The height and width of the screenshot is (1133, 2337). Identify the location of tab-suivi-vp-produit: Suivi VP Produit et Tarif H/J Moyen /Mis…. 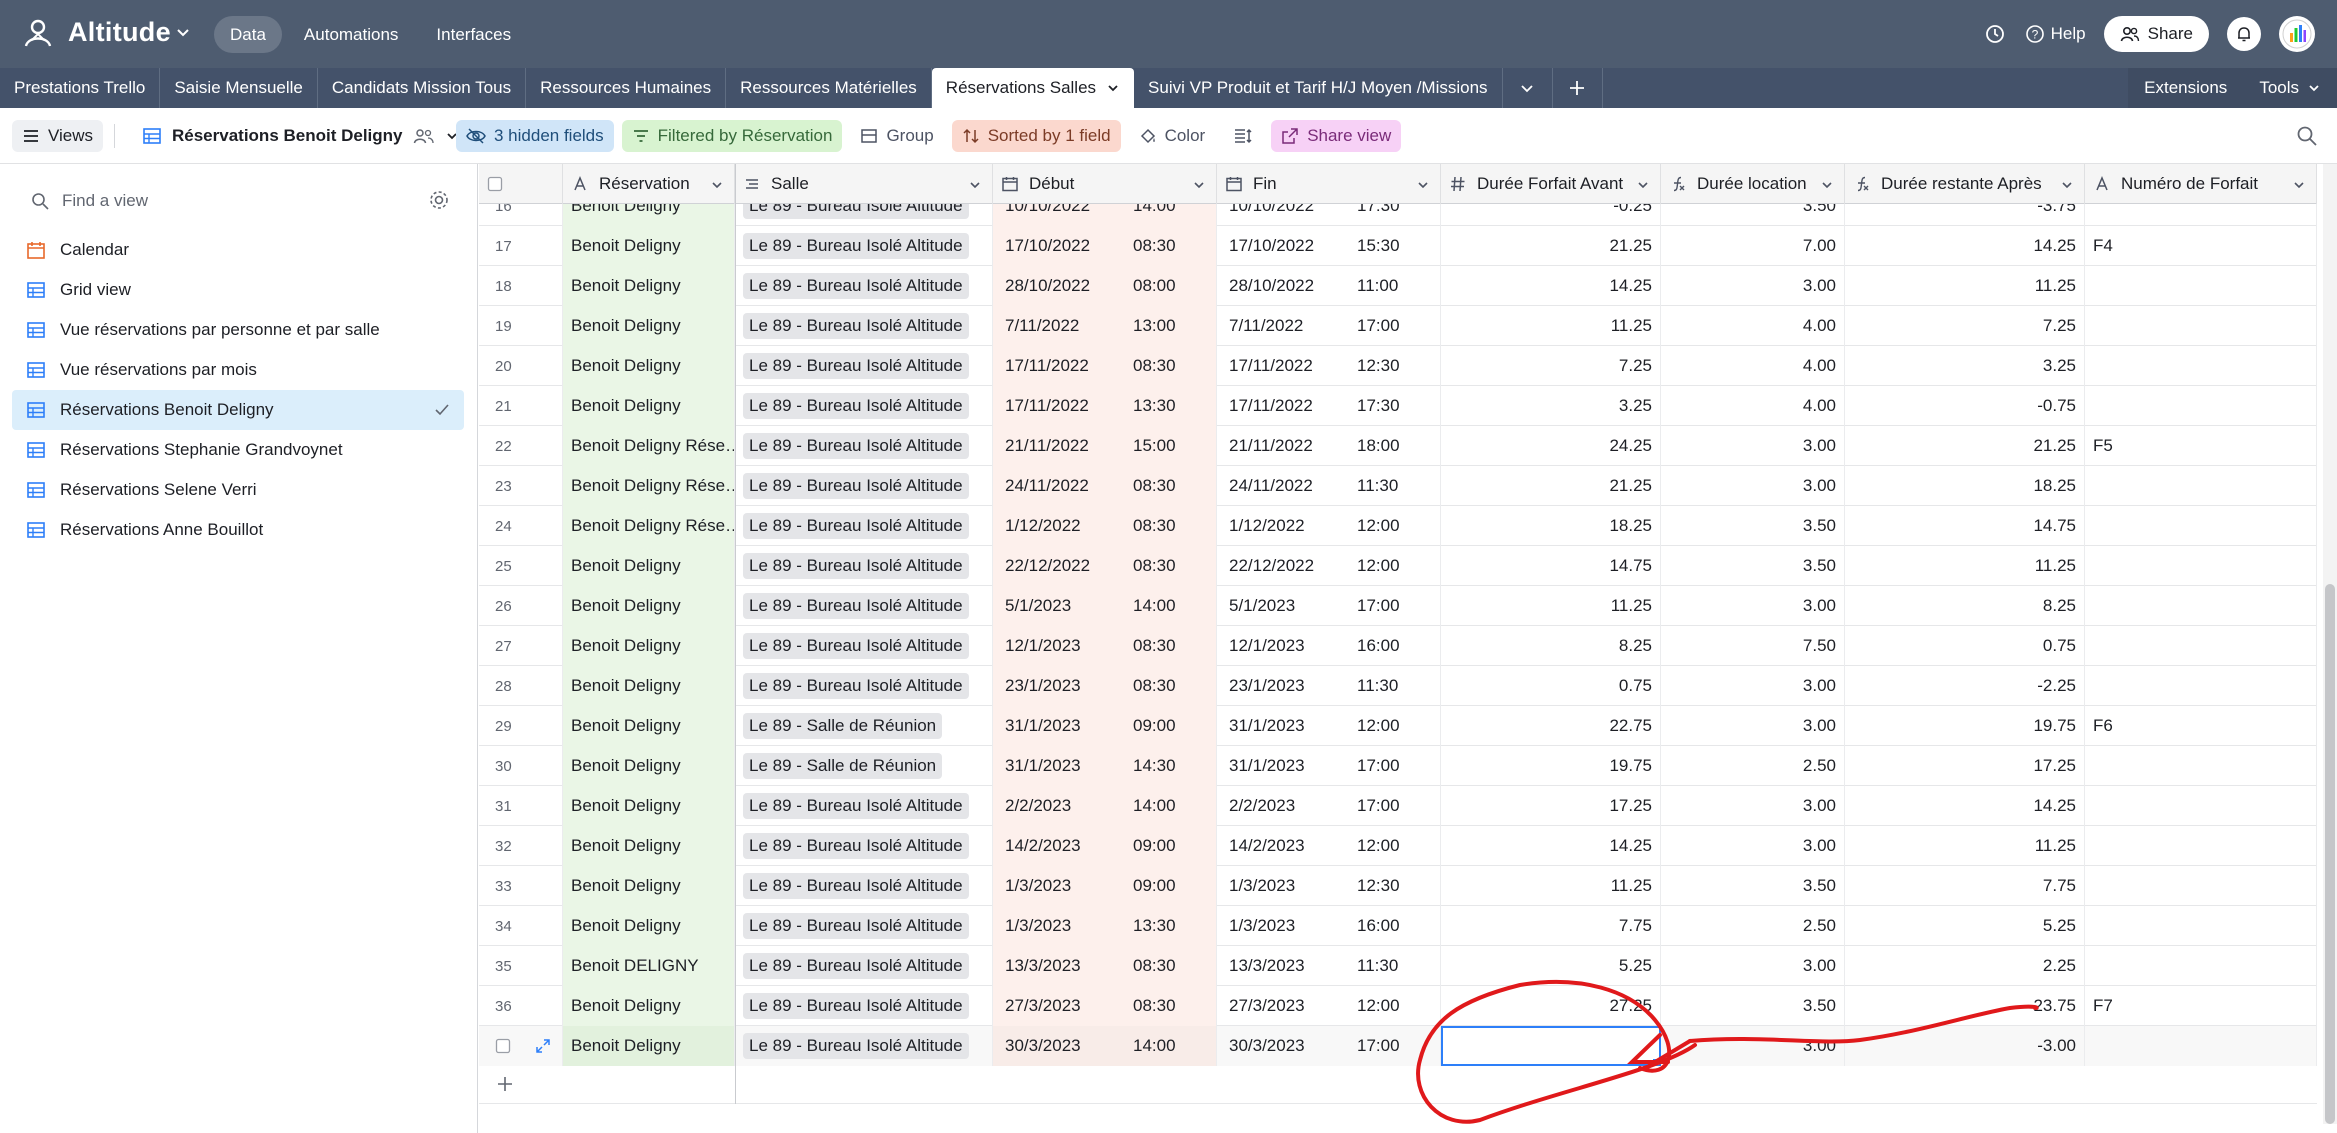
(1318, 88).